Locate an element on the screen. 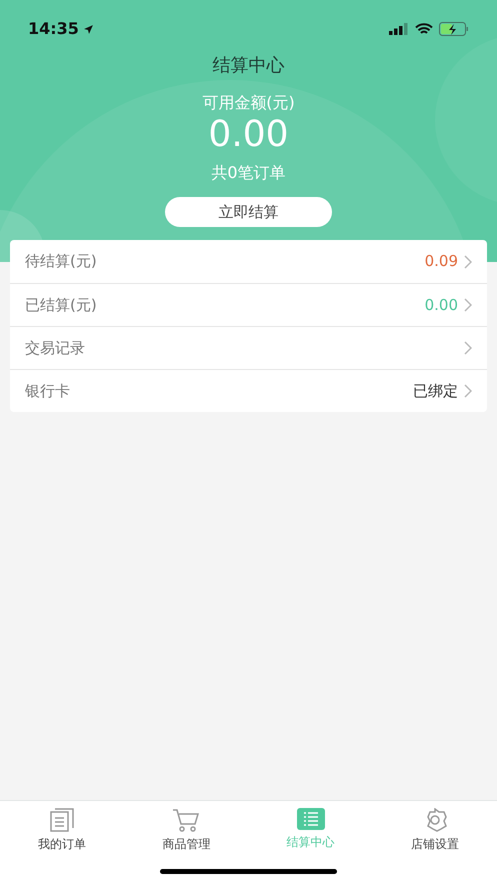 This screenshot has width=497, height=883. battery-charging-icon is located at coordinates (454, 29).